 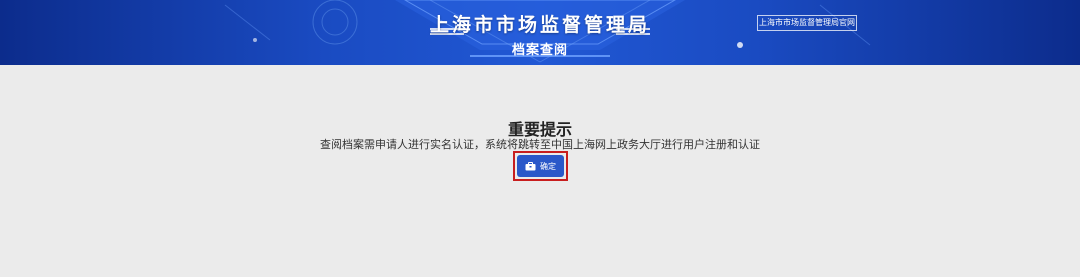 I want to click on site-title: 上海市市场监督管理局, so click(x=539, y=25).